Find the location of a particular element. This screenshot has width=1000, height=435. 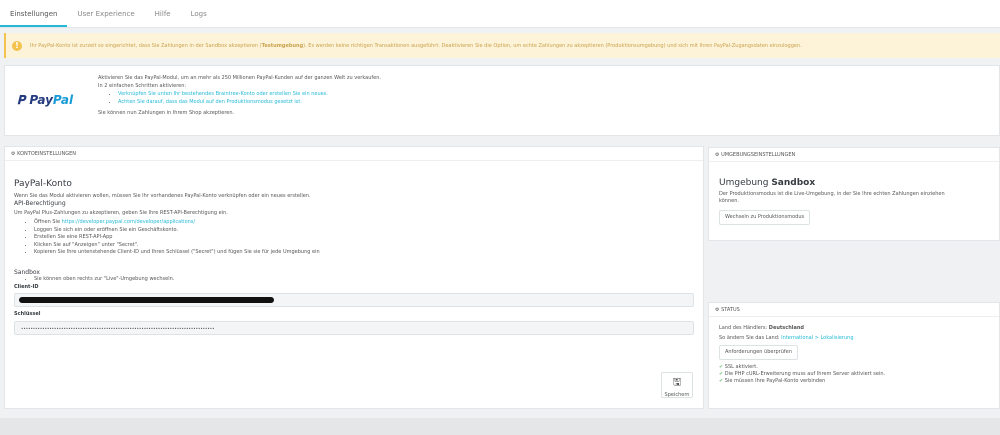

save-button: 🖫 Speichern is located at coordinates (677, 385).